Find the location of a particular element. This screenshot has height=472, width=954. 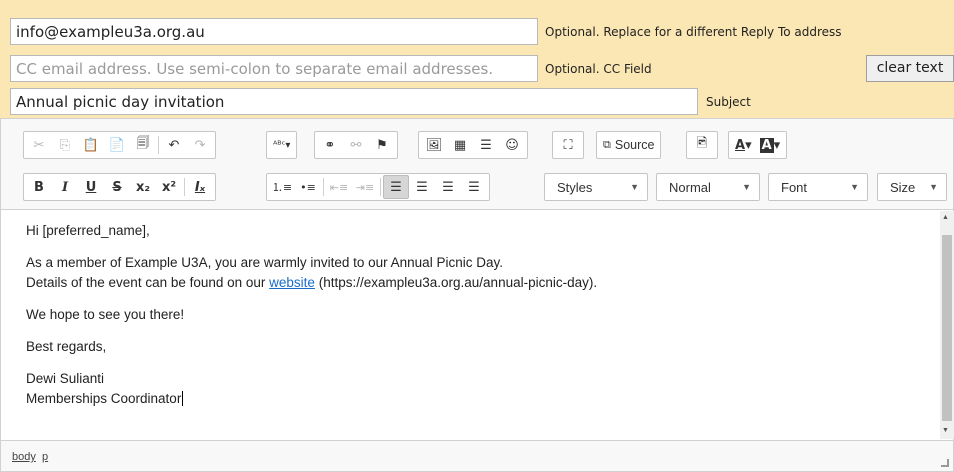

signature-title: Memberships Coordinator is located at coordinates (470, 399).